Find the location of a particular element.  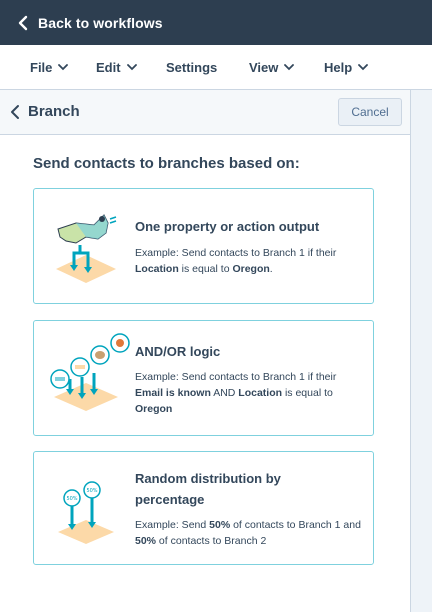

branch-arrows-icon is located at coordinates (90, 372).